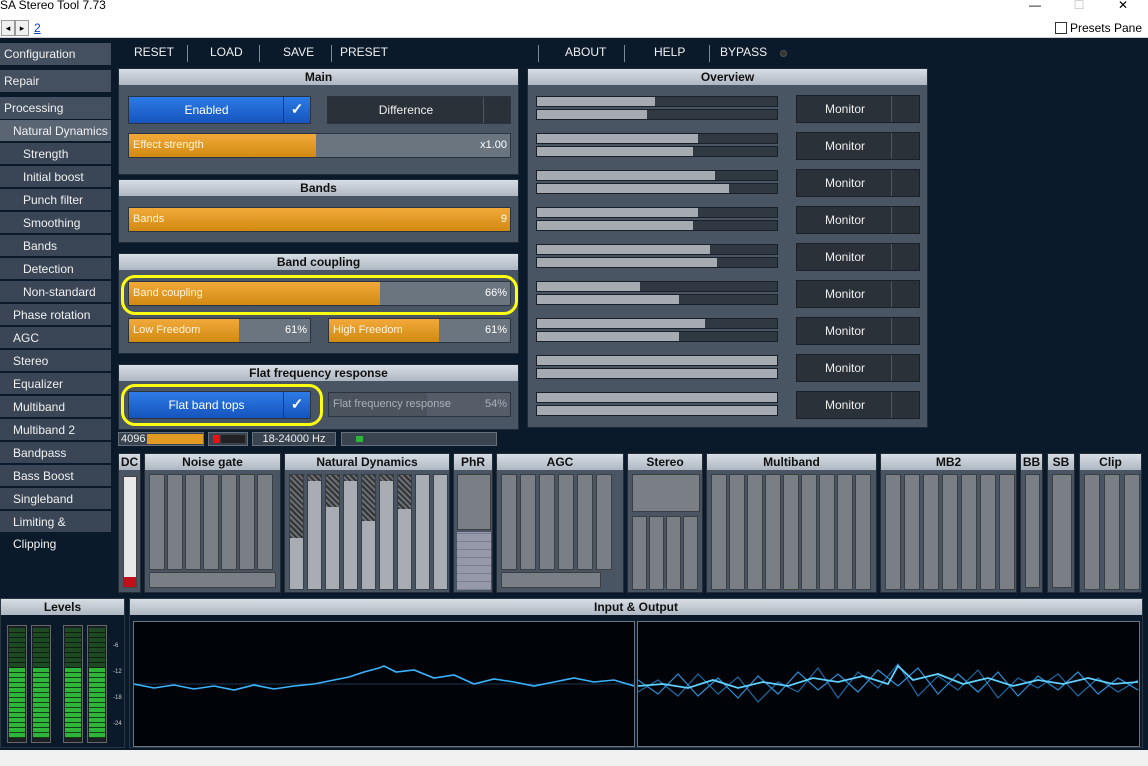 The width and height of the screenshot is (1148, 766). Describe the element at coordinates (419, 330) in the screenshot. I see `high-freedom-slider: High Freedom 61%` at that location.